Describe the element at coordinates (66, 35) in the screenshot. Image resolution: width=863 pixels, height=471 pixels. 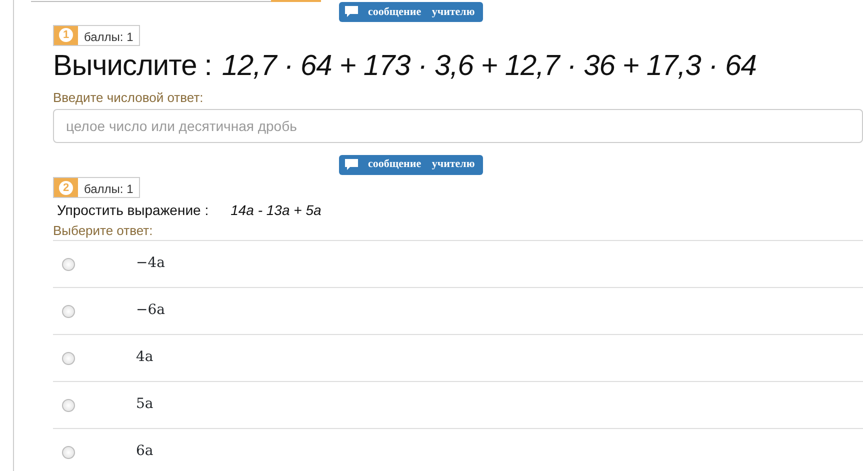
I see `question-number: 1` at that location.